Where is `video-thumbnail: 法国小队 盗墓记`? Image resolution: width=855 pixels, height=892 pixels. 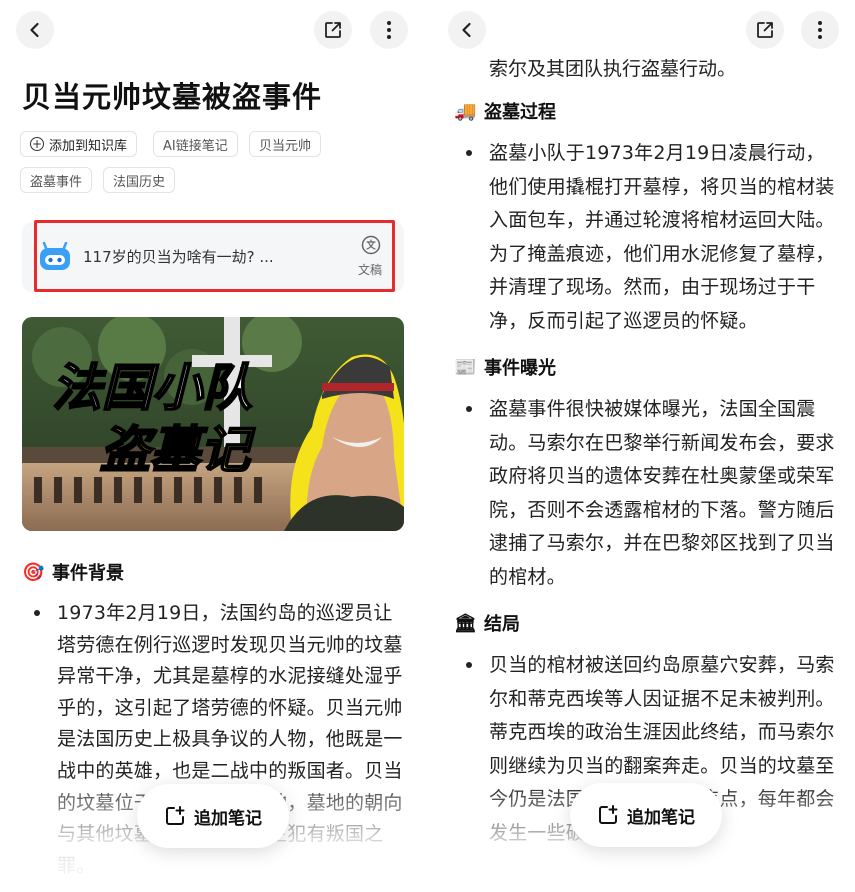
video-thumbnail: 法国小队 盗墓记 is located at coordinates (213, 424).